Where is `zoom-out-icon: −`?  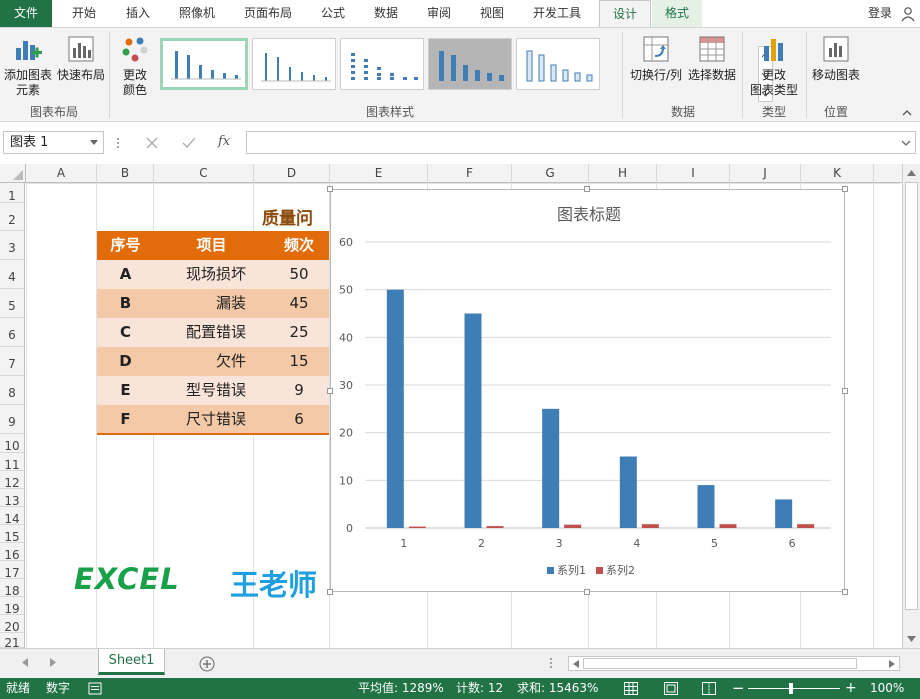
zoom-out-icon: − is located at coordinates (738, 688).